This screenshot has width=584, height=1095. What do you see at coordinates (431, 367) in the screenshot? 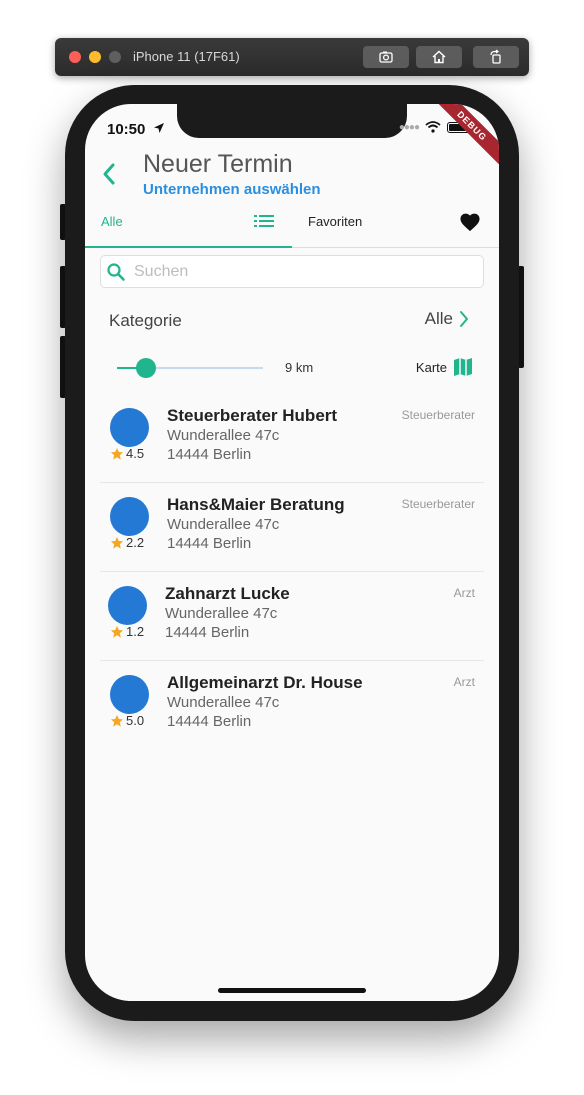
I see `map-button-label: Karte` at bounding box center [431, 367].